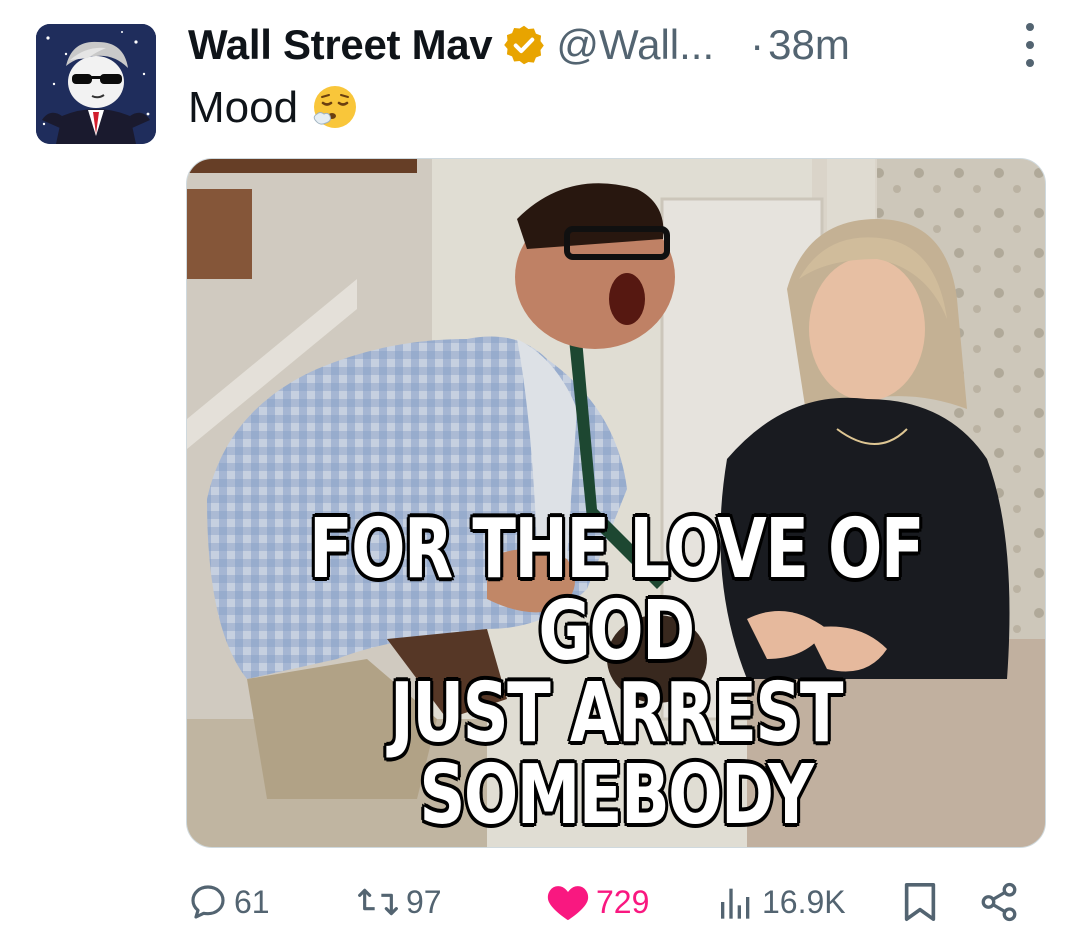 This screenshot has height=933, width=1080. What do you see at coordinates (524, 45) in the screenshot?
I see `verified-badge-icon` at bounding box center [524, 45].